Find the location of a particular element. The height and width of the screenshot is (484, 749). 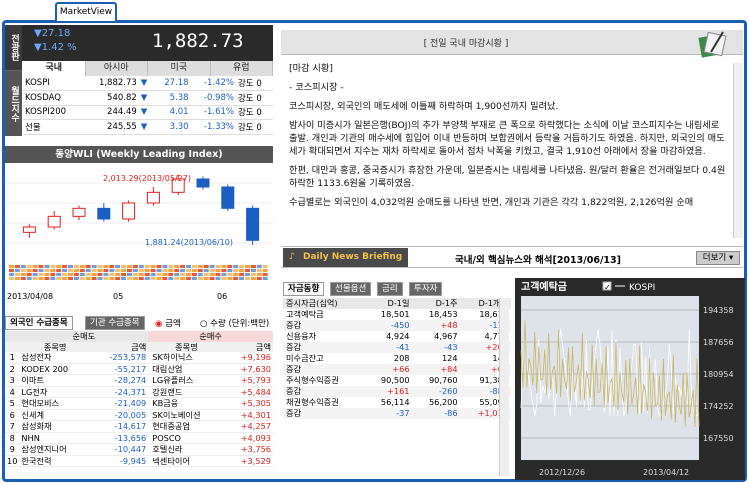

market-tabs: 국내 아시아 미국 유럽 is located at coordinates (148, 68).